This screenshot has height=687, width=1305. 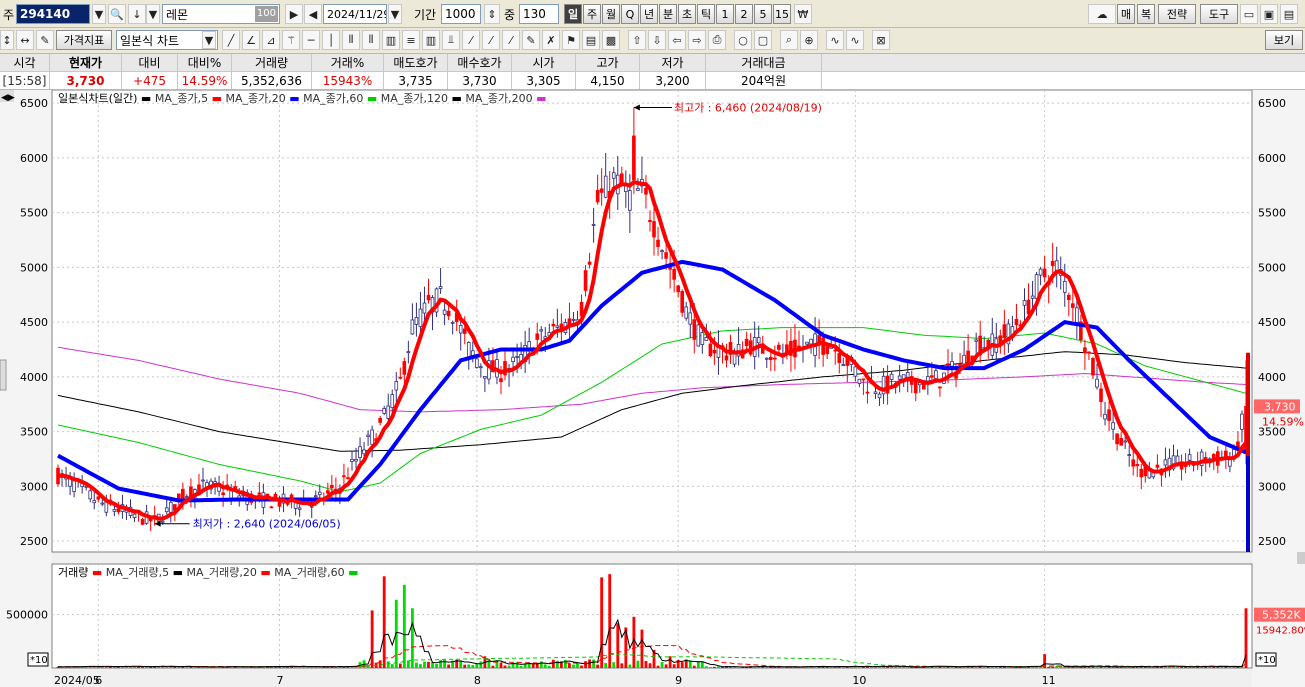 What do you see at coordinates (881, 40) in the screenshot?
I see `clear-icon: ⊠` at bounding box center [881, 40].